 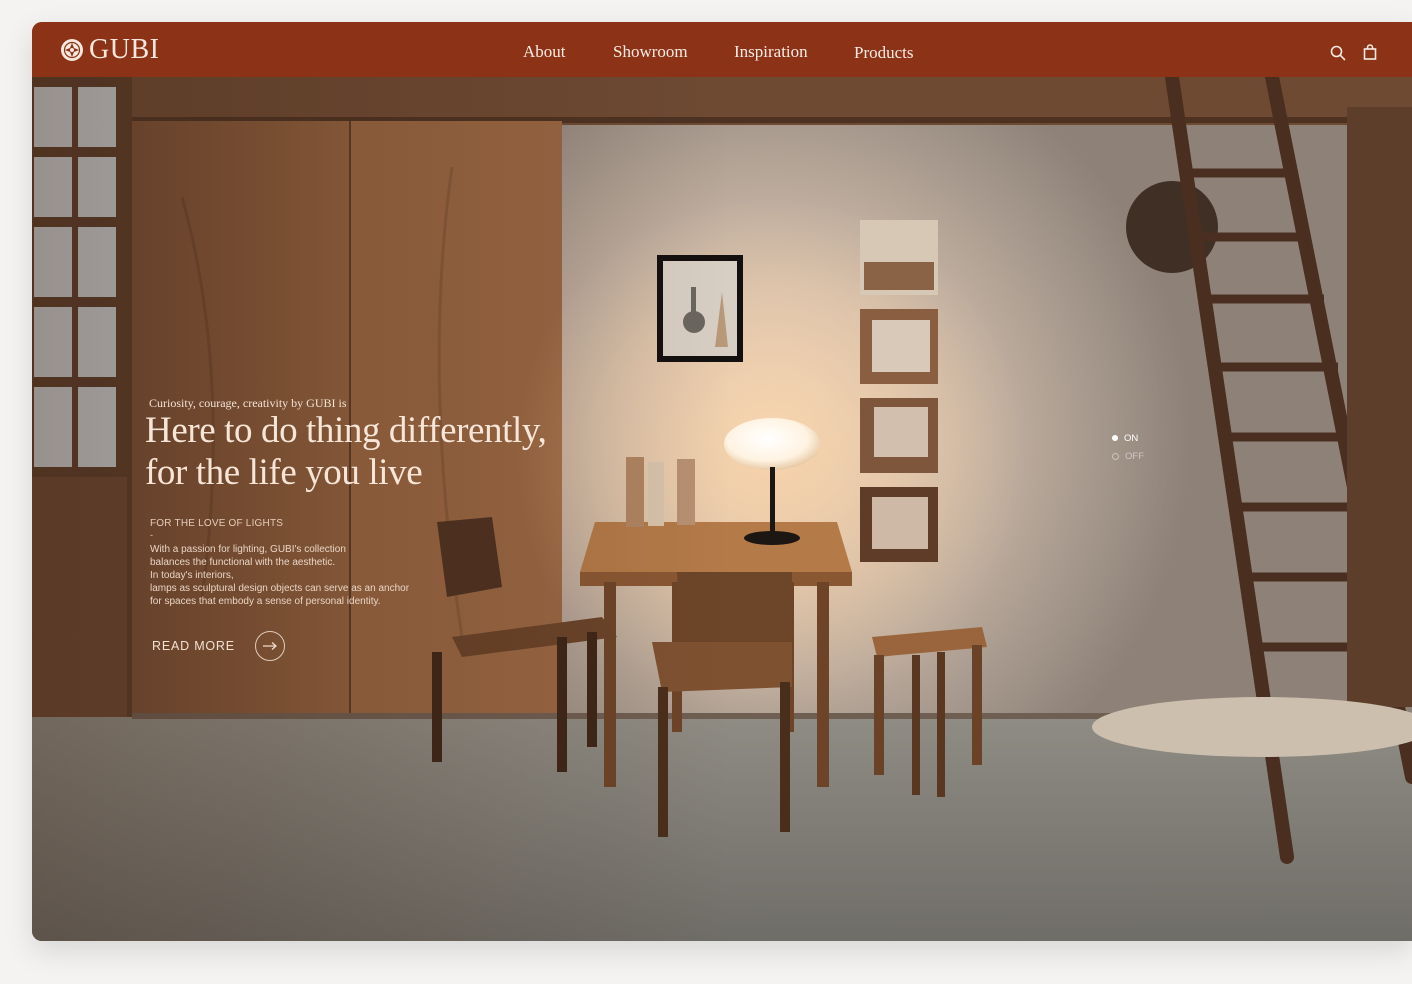 What do you see at coordinates (650, 52) in the screenshot?
I see `nav-link-showroom: Showroom` at bounding box center [650, 52].